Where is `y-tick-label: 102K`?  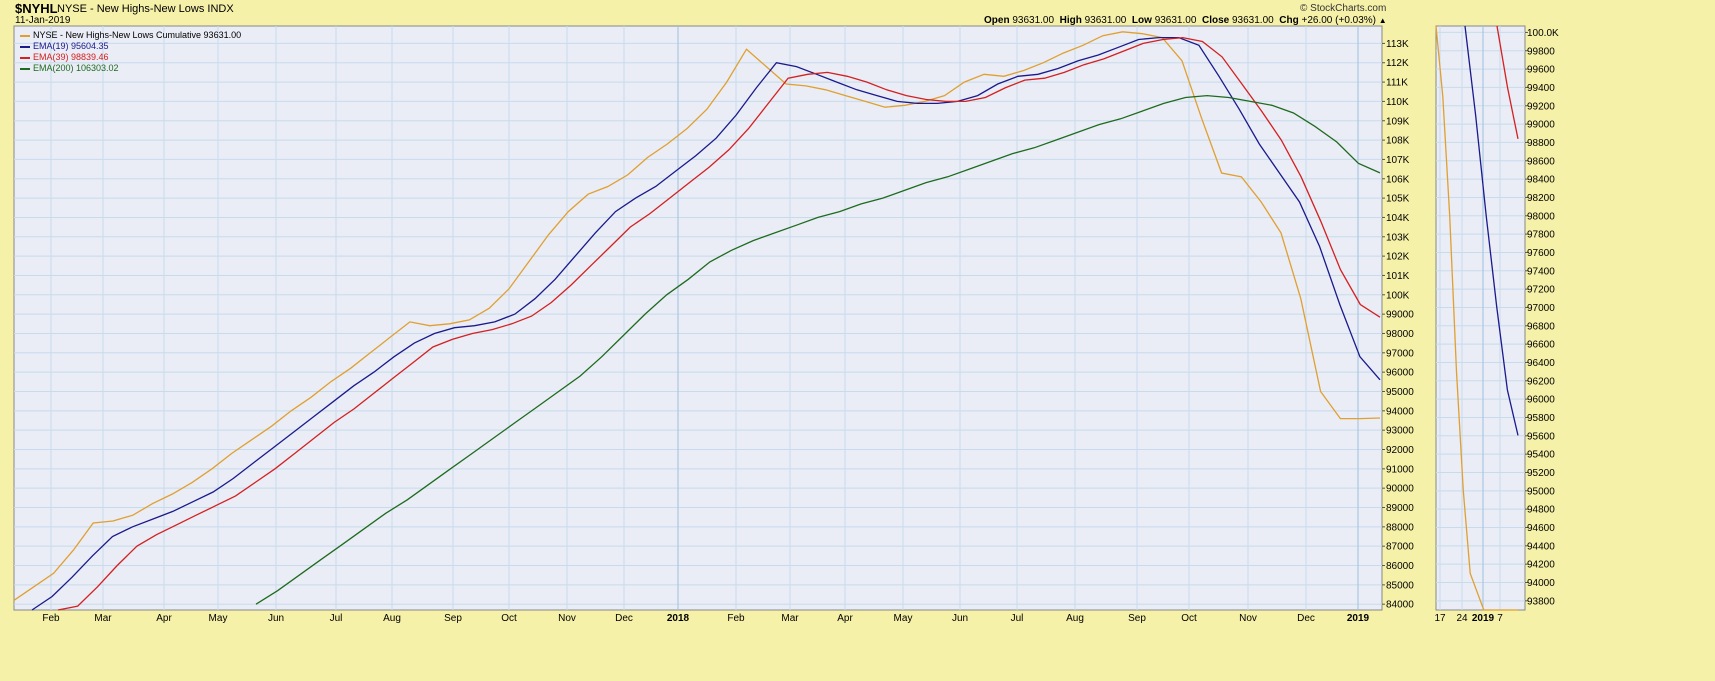 y-tick-label: 102K is located at coordinates (1398, 257).